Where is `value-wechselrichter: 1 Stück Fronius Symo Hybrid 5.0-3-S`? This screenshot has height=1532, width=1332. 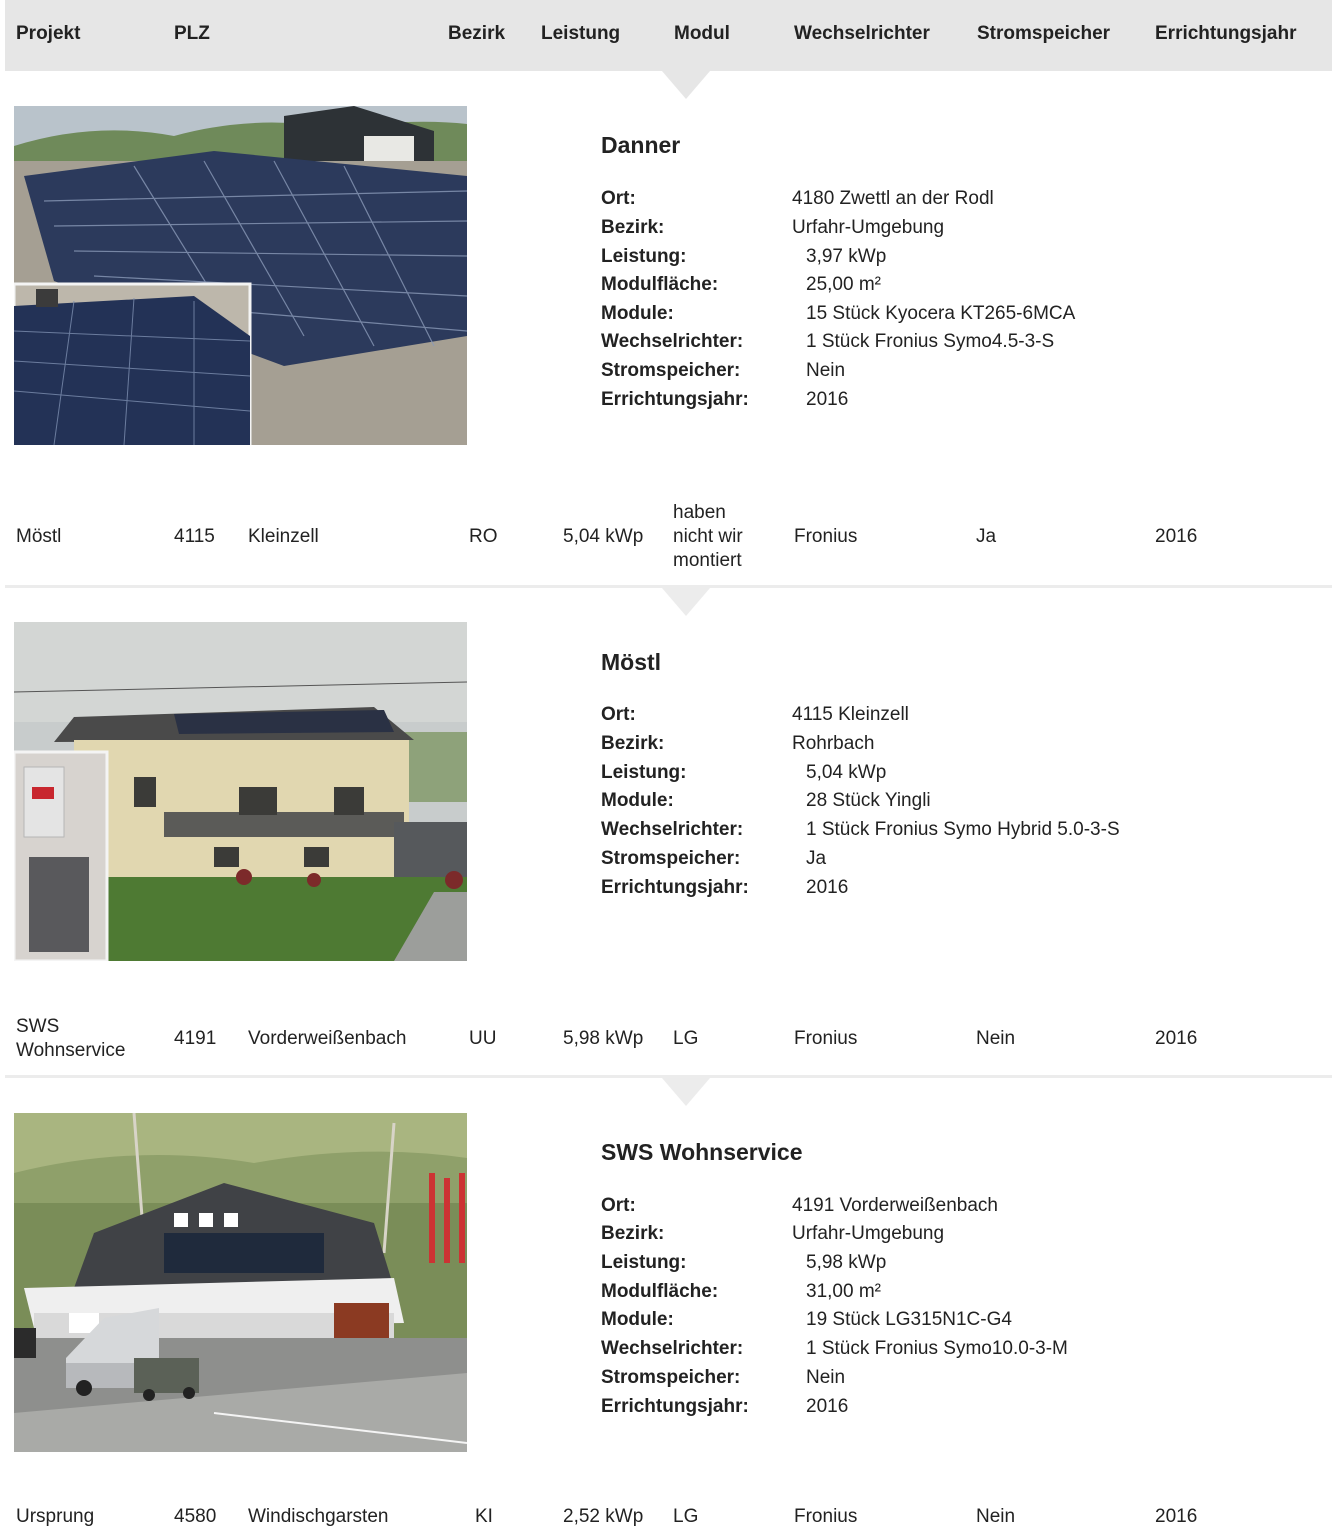
value-wechselrichter: 1 Stück Fronius Symo Hybrid 5.0-3-S is located at coordinates (963, 829).